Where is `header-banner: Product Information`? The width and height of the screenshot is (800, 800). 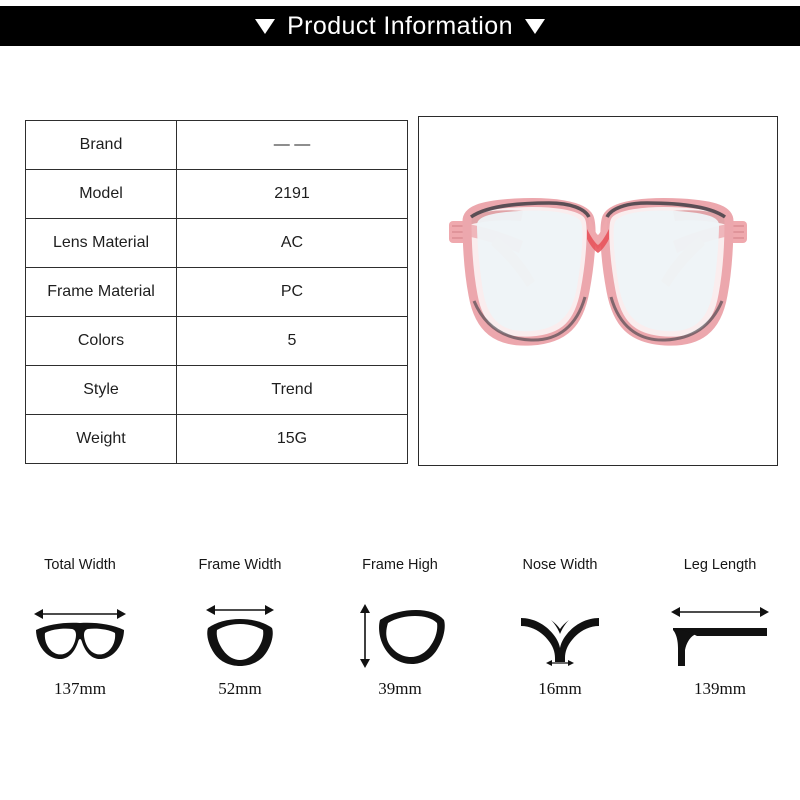 header-banner: Product Information is located at coordinates (400, 26).